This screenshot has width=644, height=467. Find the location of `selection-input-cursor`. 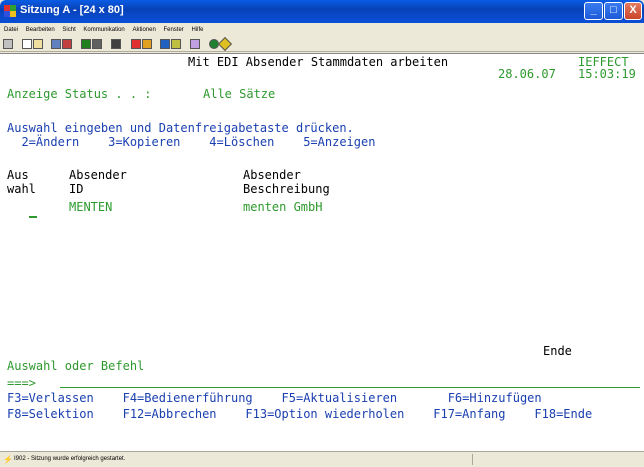

selection-input-cursor is located at coordinates (33, 217).